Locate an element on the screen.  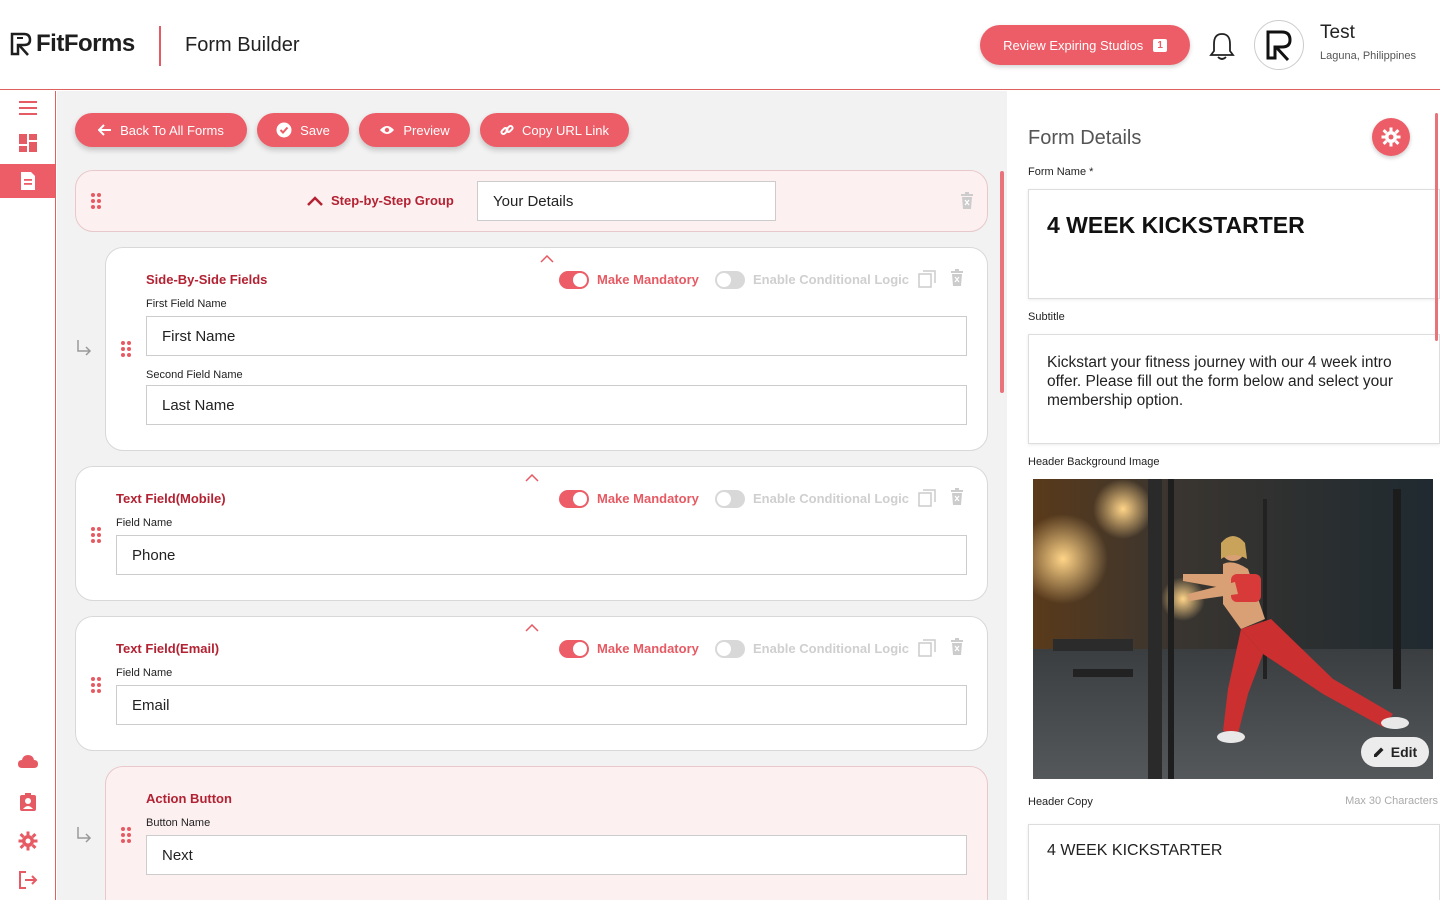
form-name-label: Form Name * is located at coordinates (1061, 172).